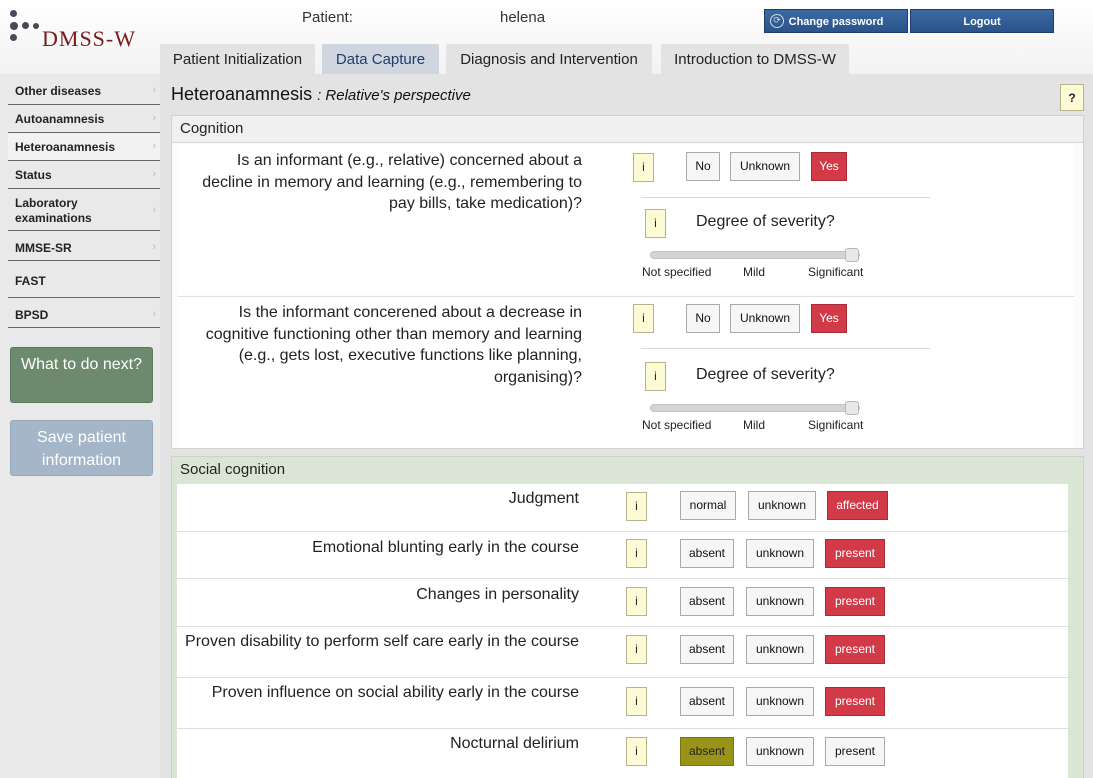 This screenshot has height=778, width=1093. What do you see at coordinates (242, 94) in the screenshot?
I see `page-title-text: Heteroanamnesis` at bounding box center [242, 94].